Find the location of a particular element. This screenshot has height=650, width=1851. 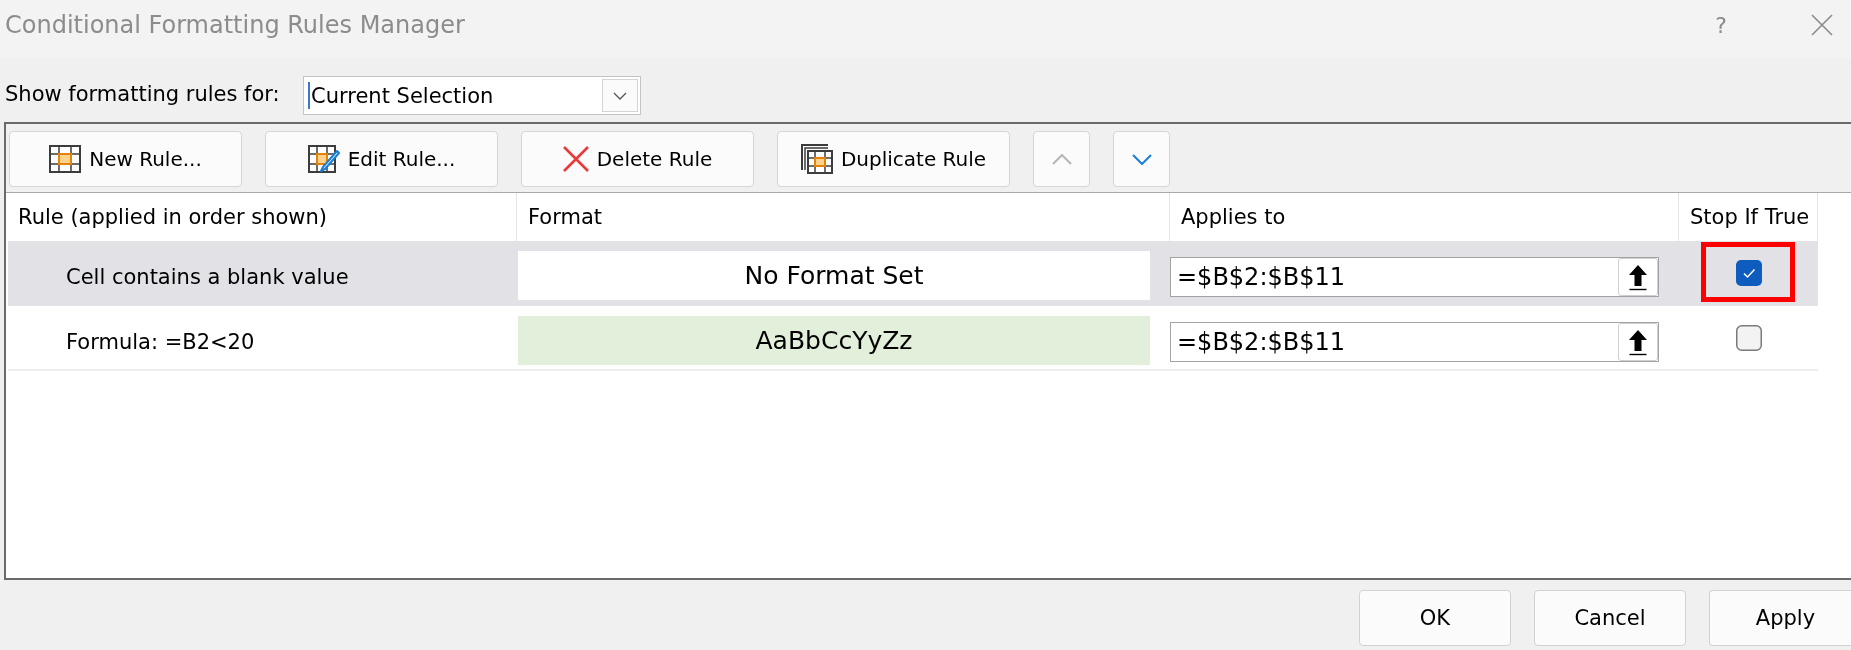

rule-text: Formula: =B2<20 is located at coordinates (160, 341).